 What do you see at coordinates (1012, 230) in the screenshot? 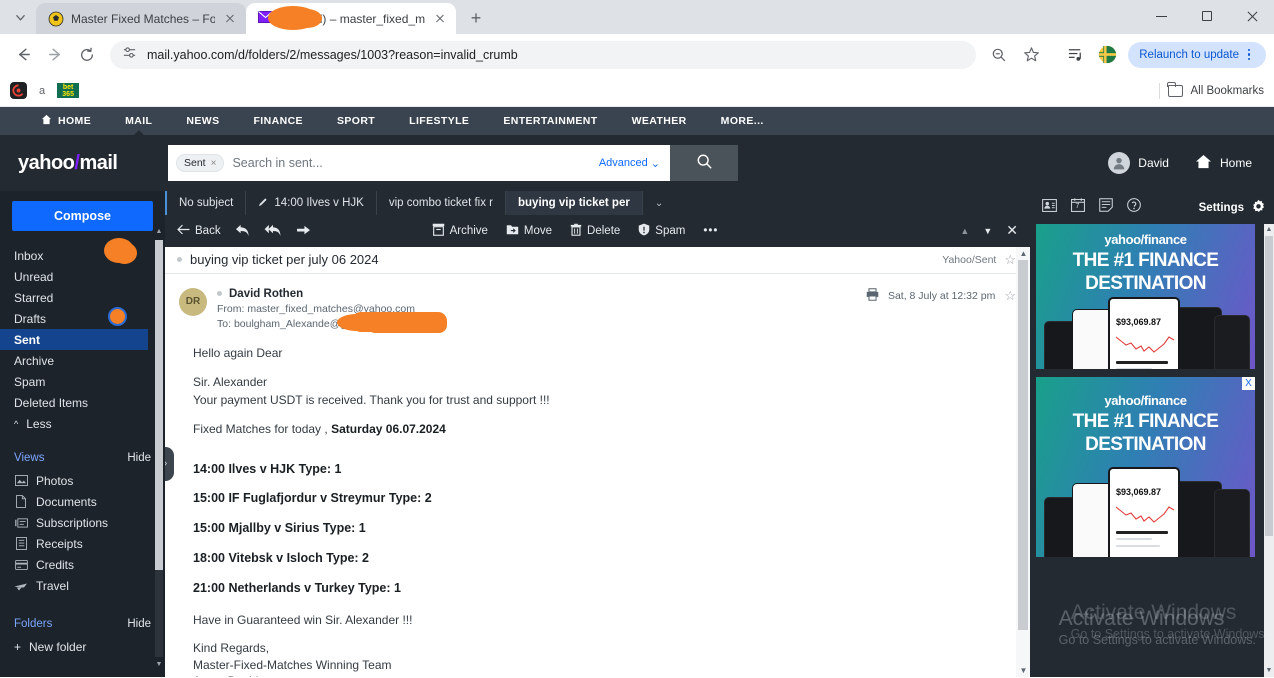
I see `close-message-icon: ✕` at bounding box center [1012, 230].